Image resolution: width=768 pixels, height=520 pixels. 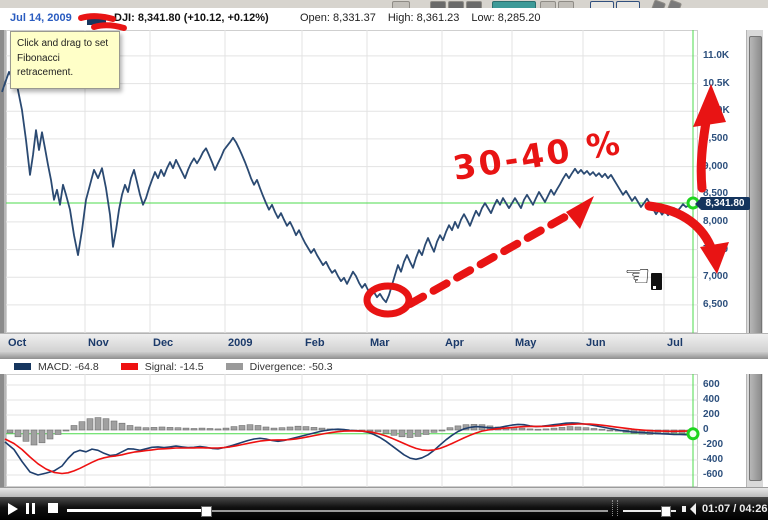 I want to click on axis-gutter, so click(x=722, y=258).